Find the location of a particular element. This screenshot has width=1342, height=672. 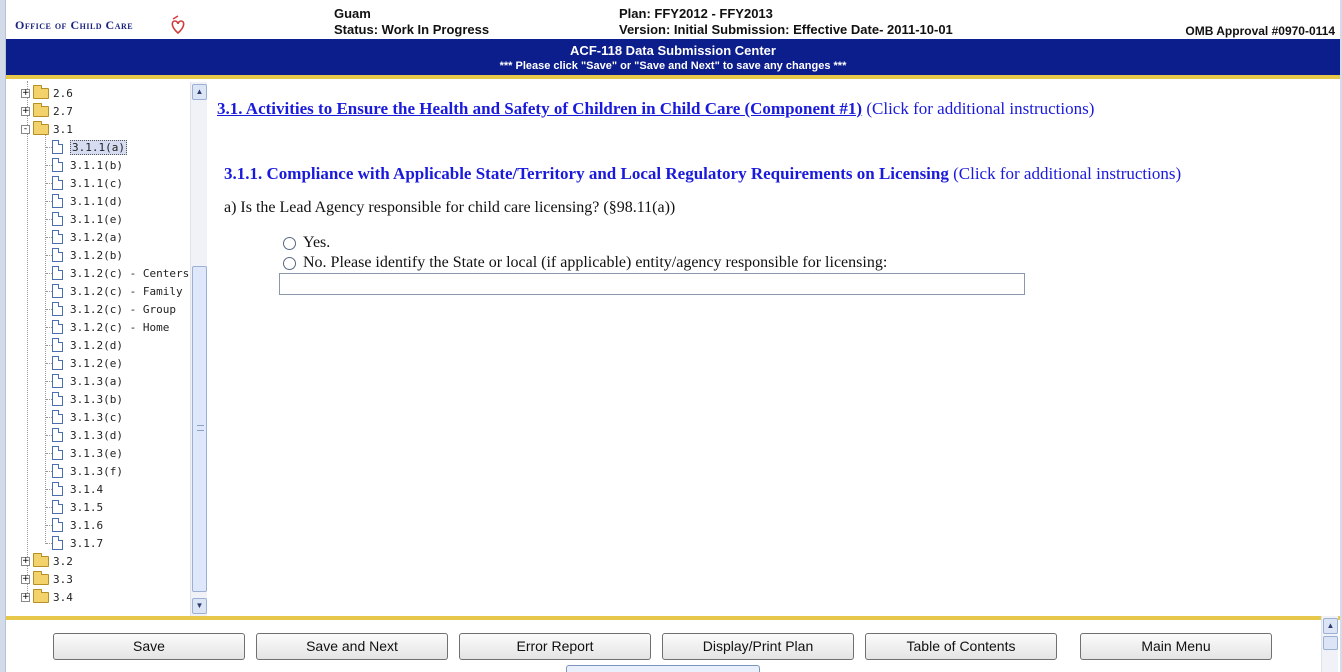

option-yes-row: Yes. is located at coordinates (306, 243).